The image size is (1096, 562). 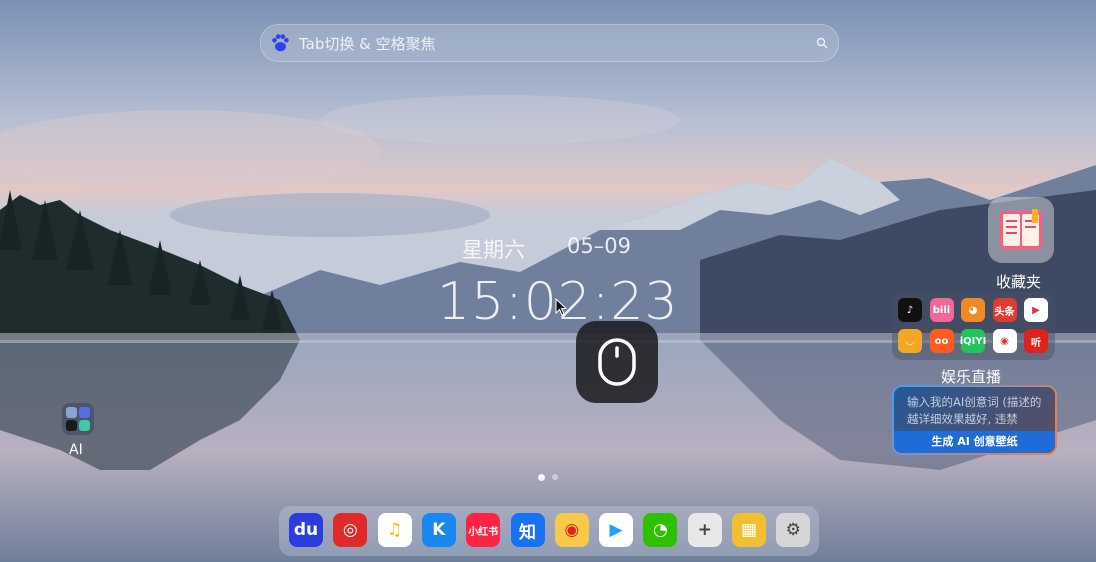 What do you see at coordinates (549, 43) in the screenshot?
I see `search-bar: Tab切换 & 空格聚焦` at bounding box center [549, 43].